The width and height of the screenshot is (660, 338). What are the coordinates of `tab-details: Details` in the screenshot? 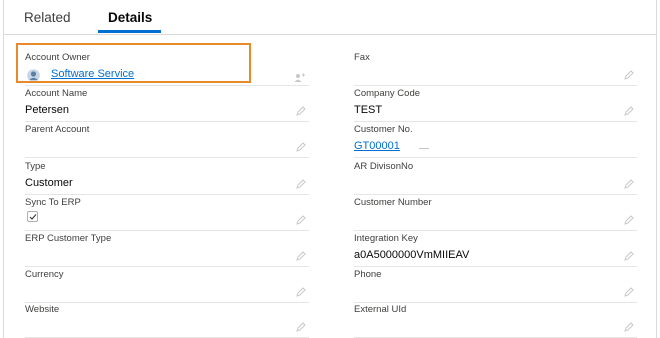 It's located at (129, 21).